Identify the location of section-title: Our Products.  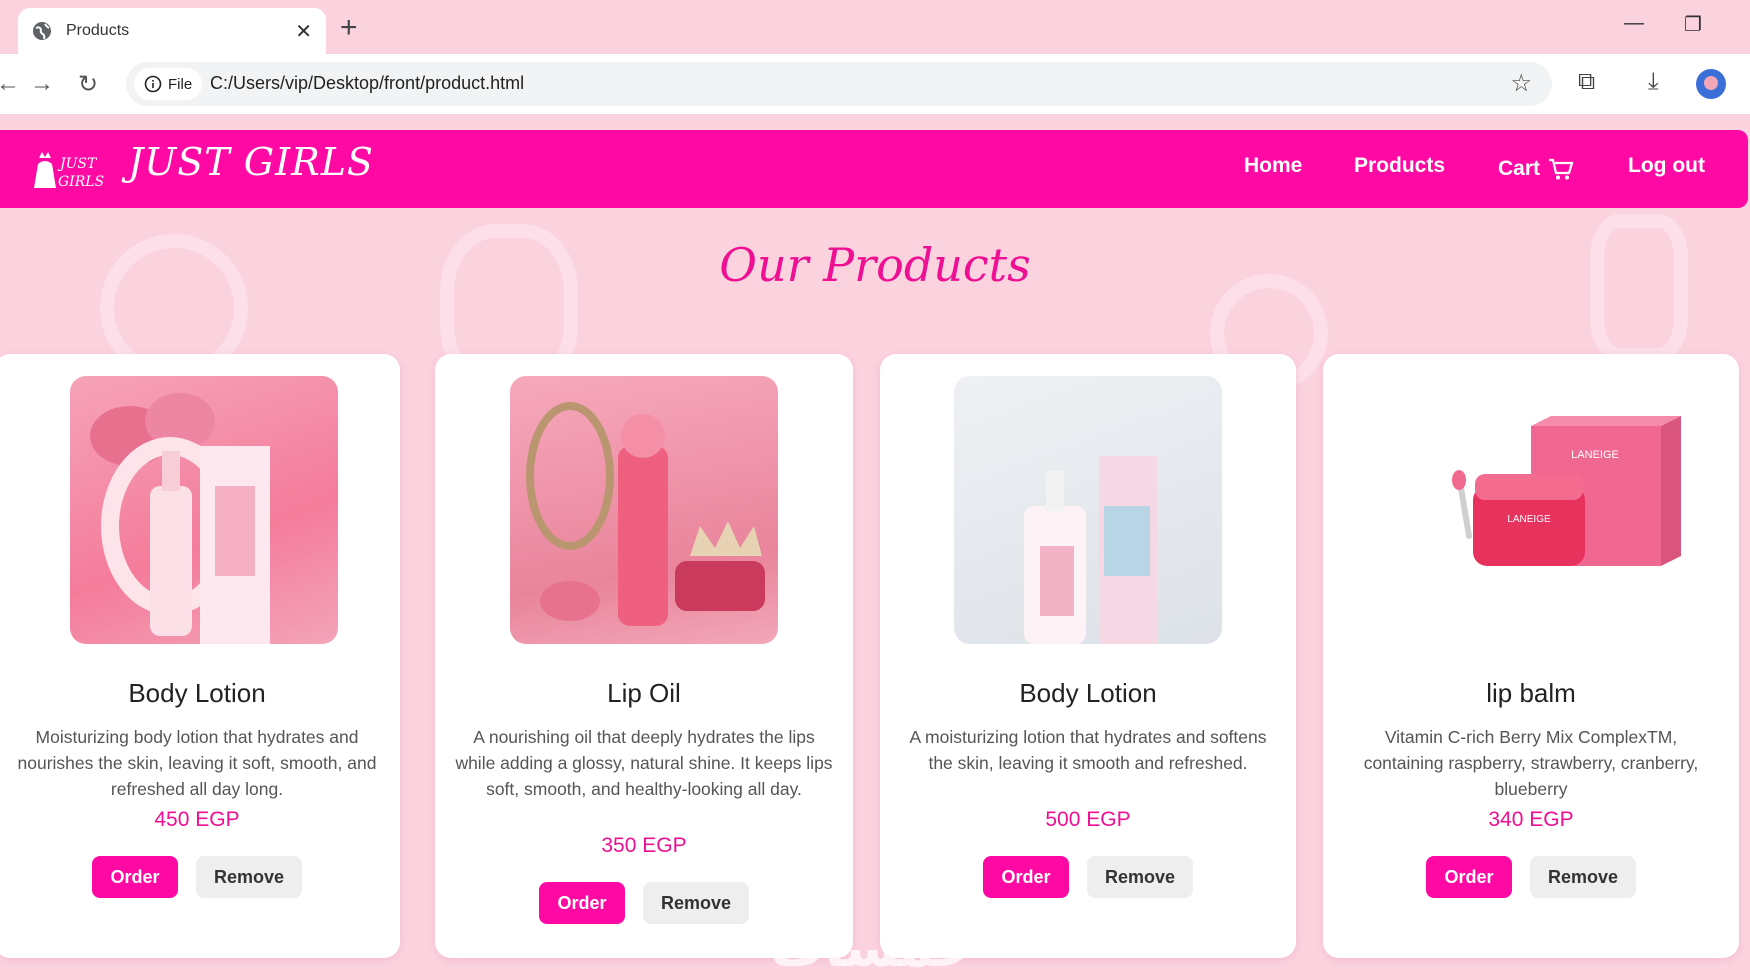
(875, 265).